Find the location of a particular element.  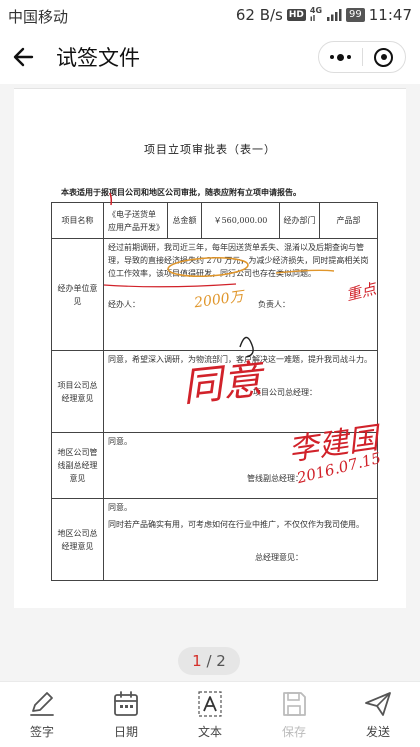

close-target-icon is located at coordinates (384, 57).